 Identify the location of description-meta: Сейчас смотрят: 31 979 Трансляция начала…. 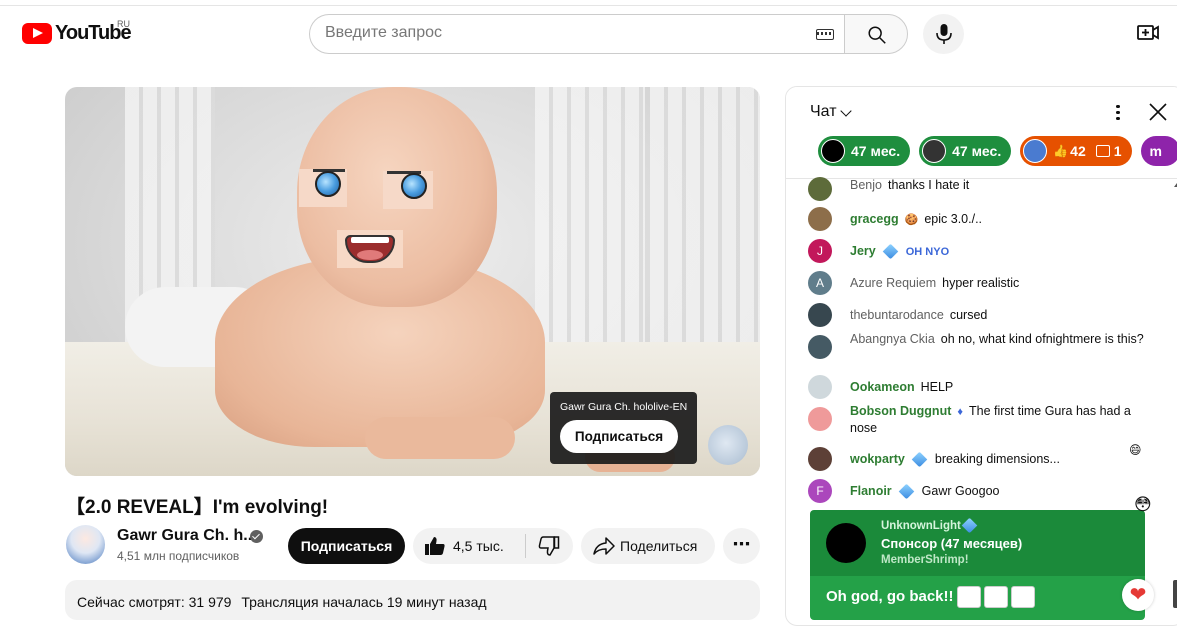
(285, 602).